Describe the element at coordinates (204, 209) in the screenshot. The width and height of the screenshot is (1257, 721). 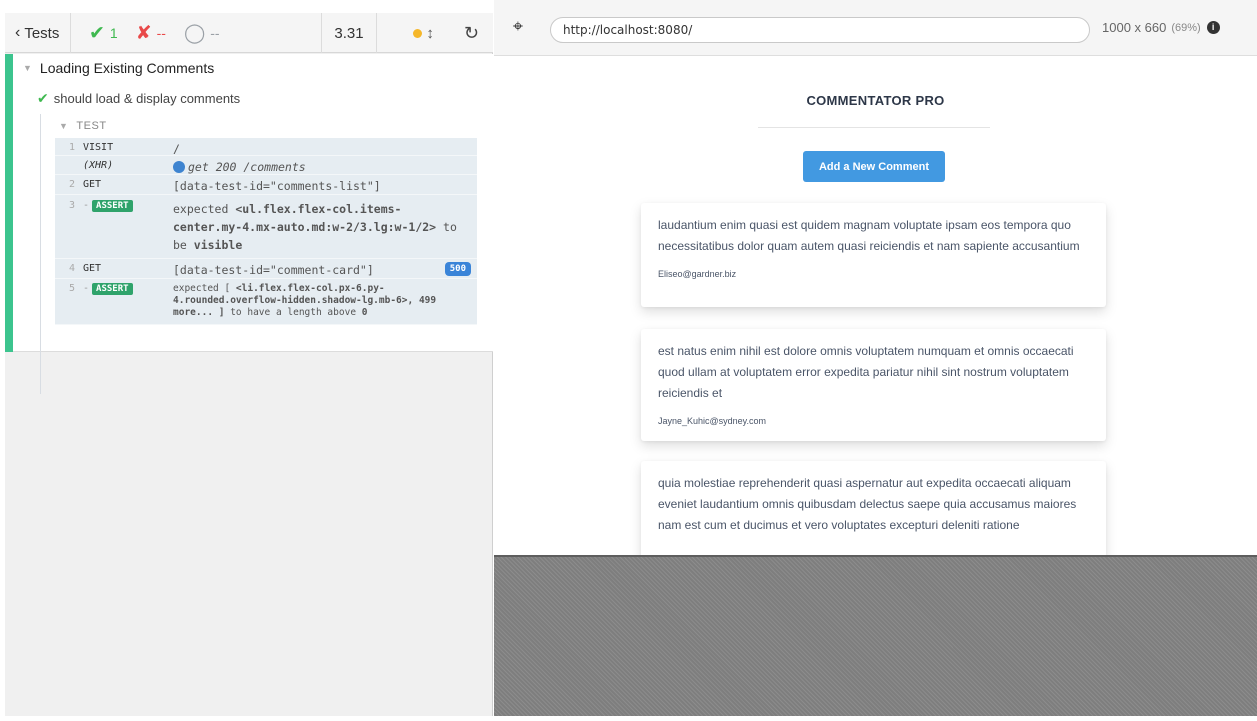
I see `assert-prefix: expected` at that location.